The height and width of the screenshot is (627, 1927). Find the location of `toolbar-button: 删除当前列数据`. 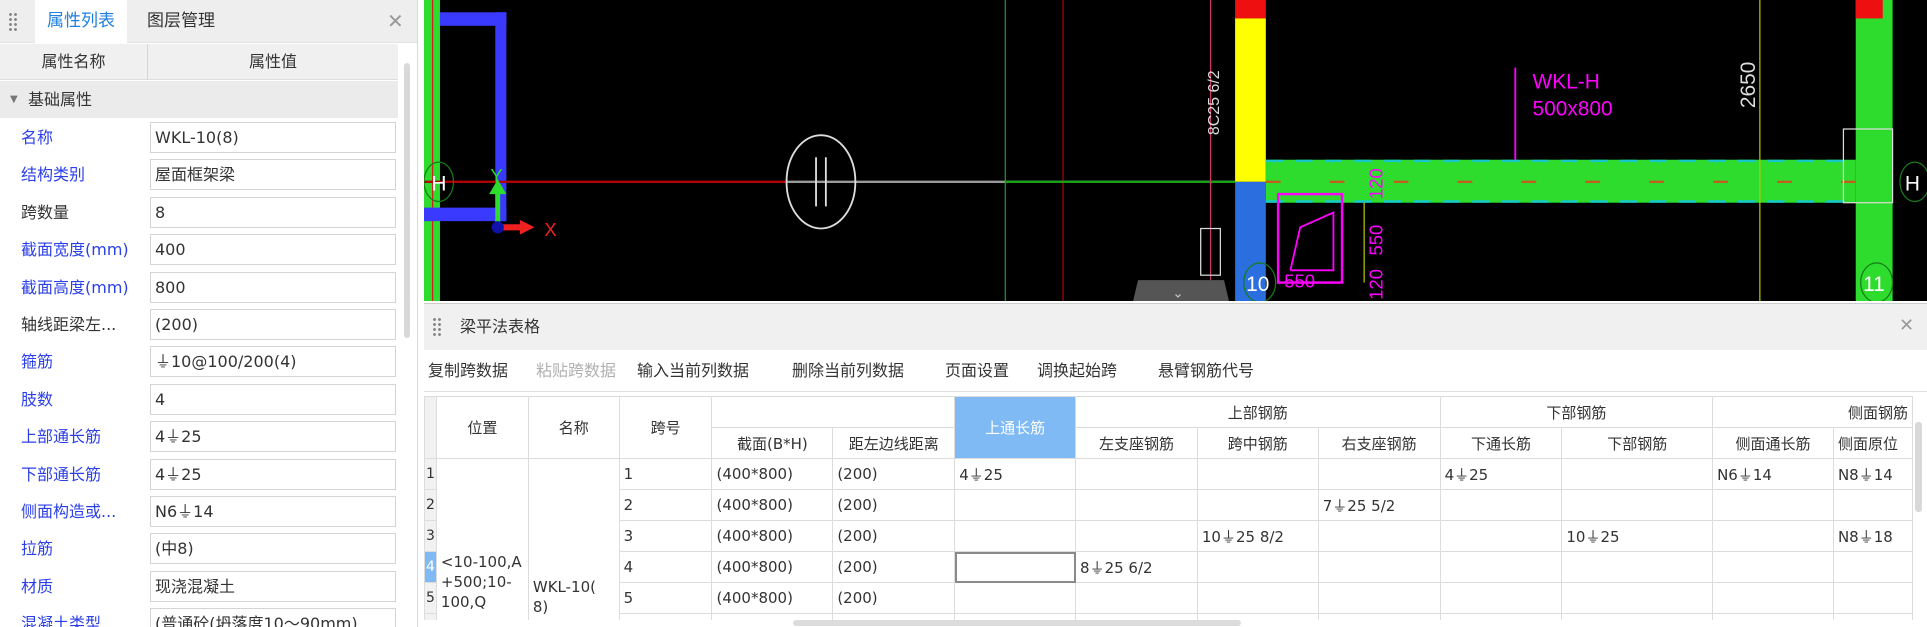

toolbar-button: 删除当前列数据 is located at coordinates (848, 371).